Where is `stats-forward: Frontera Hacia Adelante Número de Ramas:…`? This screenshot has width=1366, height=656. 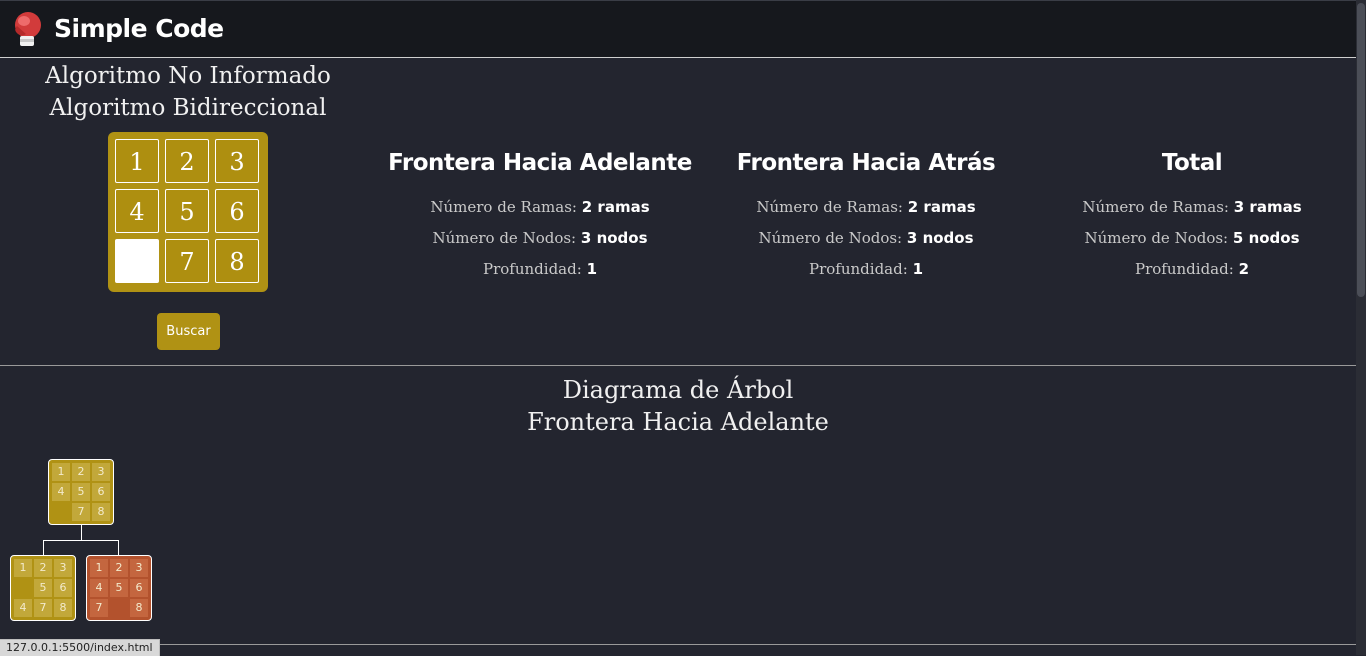 stats-forward: Frontera Hacia Adelante Número de Ramas:… is located at coordinates (540, 217).